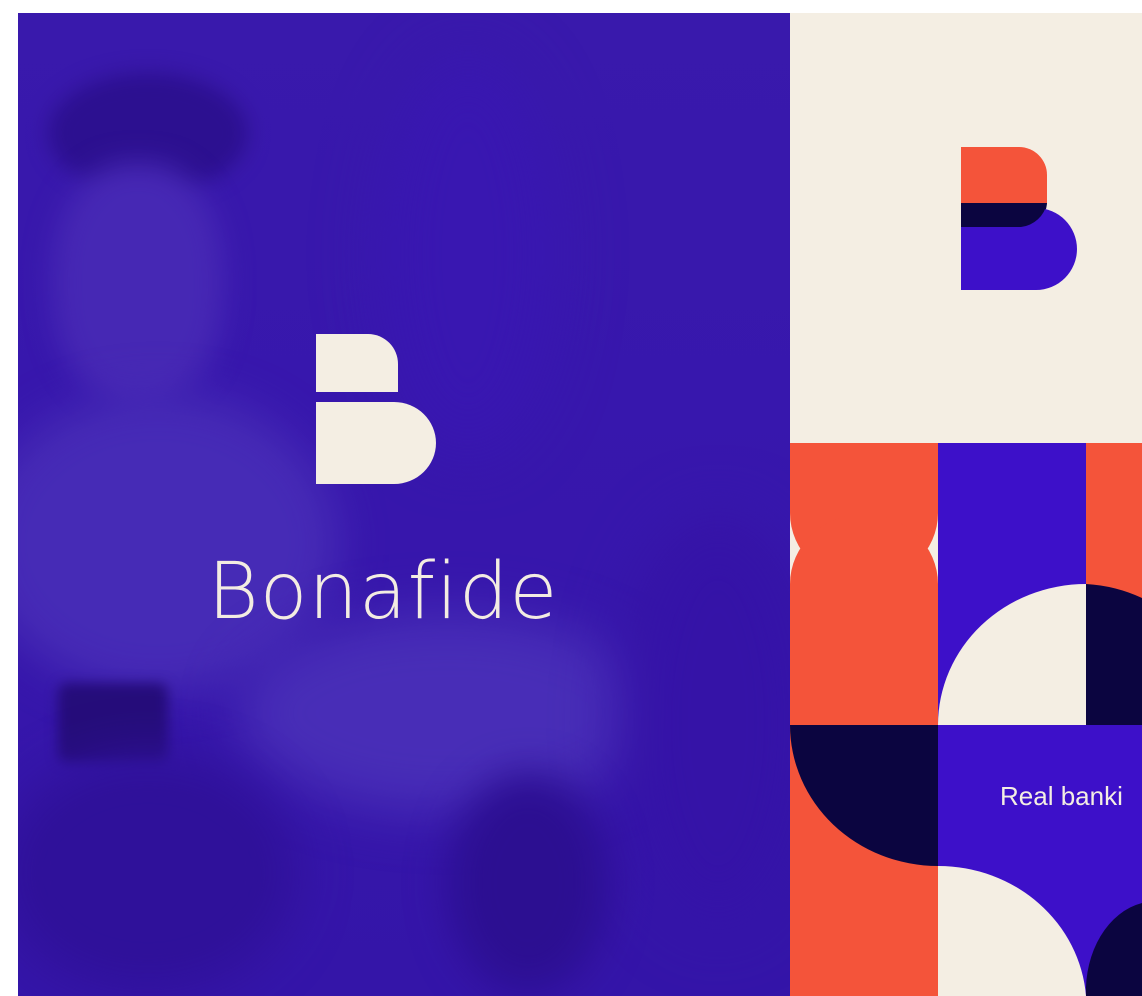  I want to click on brand-wordmark: Bonafide, so click(383, 592).